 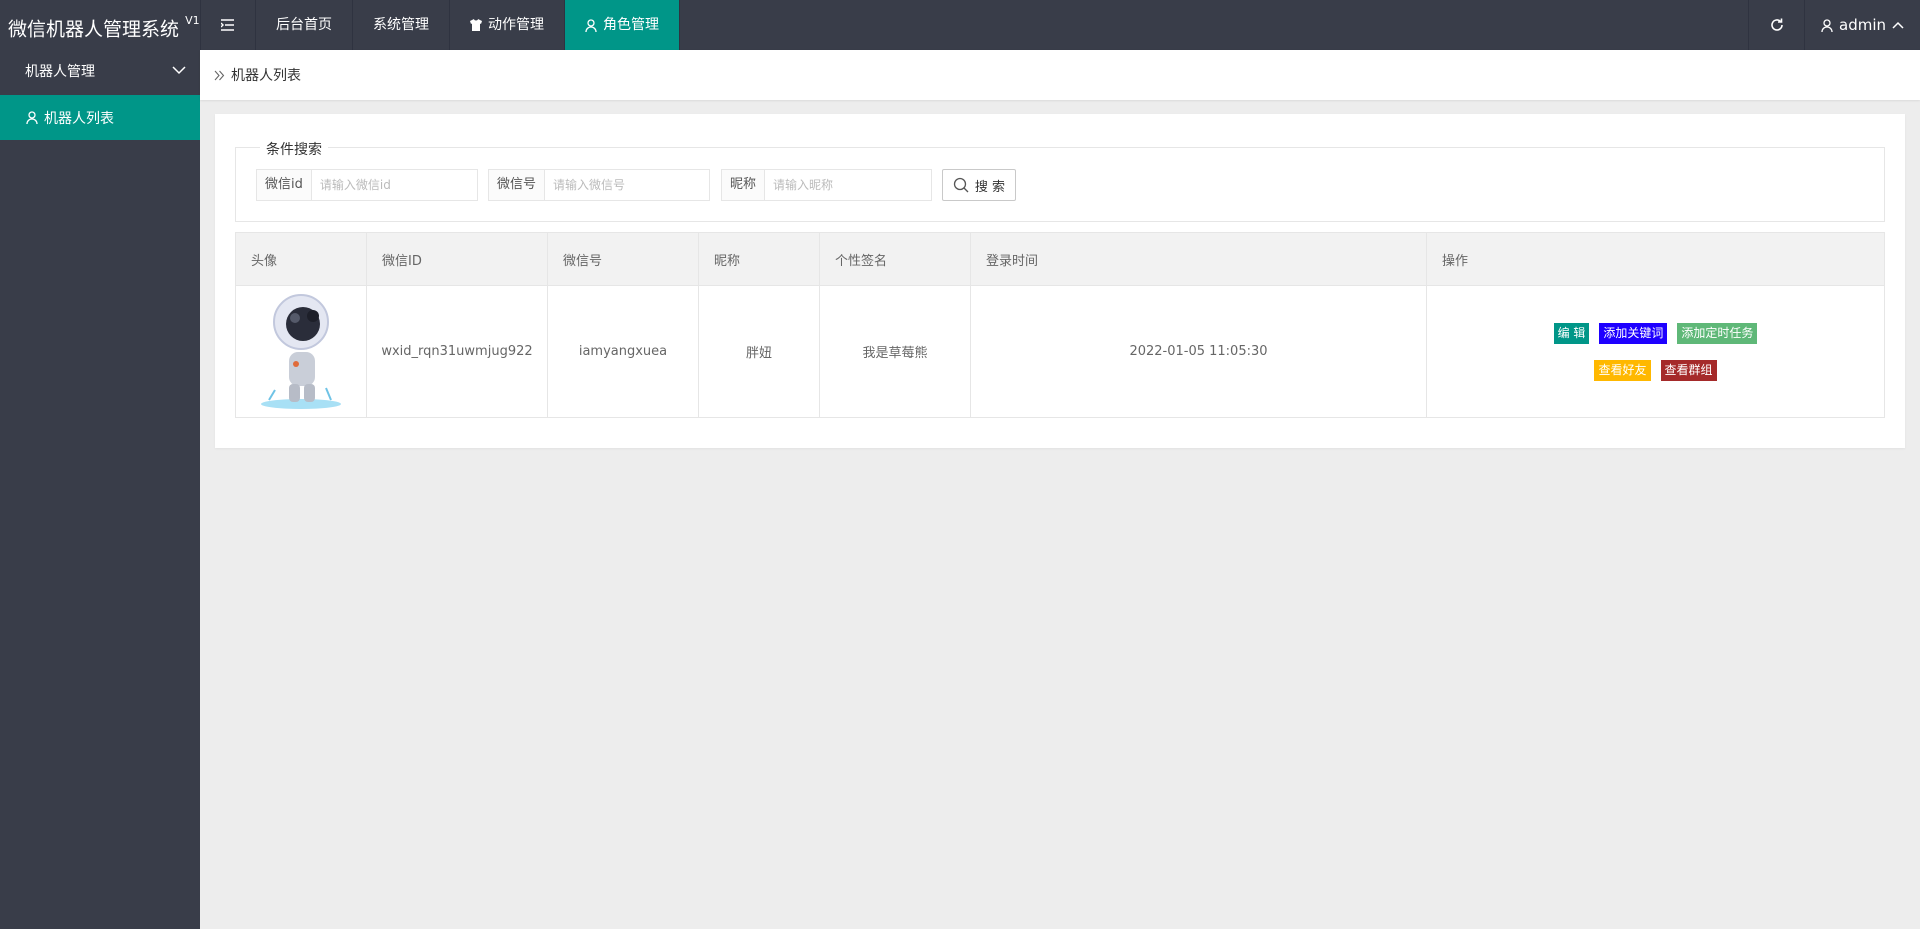 What do you see at coordinates (759, 259) in the screenshot?
I see `col-header-nickname: 昵称` at bounding box center [759, 259].